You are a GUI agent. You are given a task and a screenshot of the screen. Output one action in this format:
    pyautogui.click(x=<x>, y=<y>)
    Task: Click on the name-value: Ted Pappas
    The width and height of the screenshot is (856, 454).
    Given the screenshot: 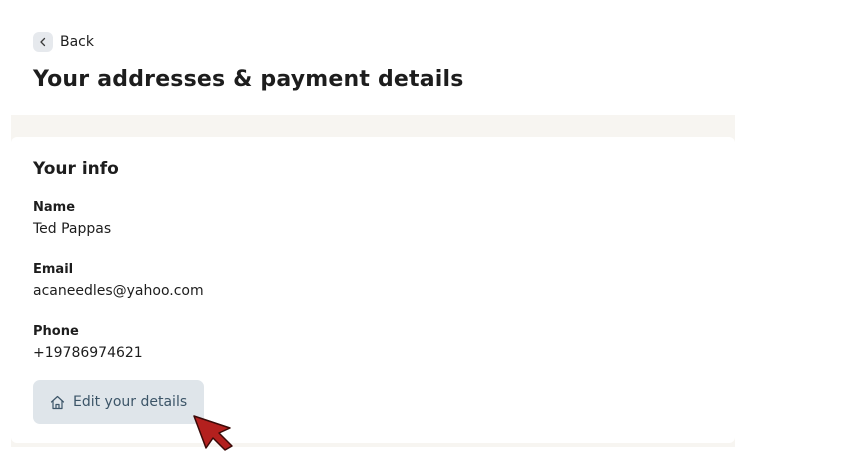 What is the action you would take?
    pyautogui.click(x=72, y=229)
    